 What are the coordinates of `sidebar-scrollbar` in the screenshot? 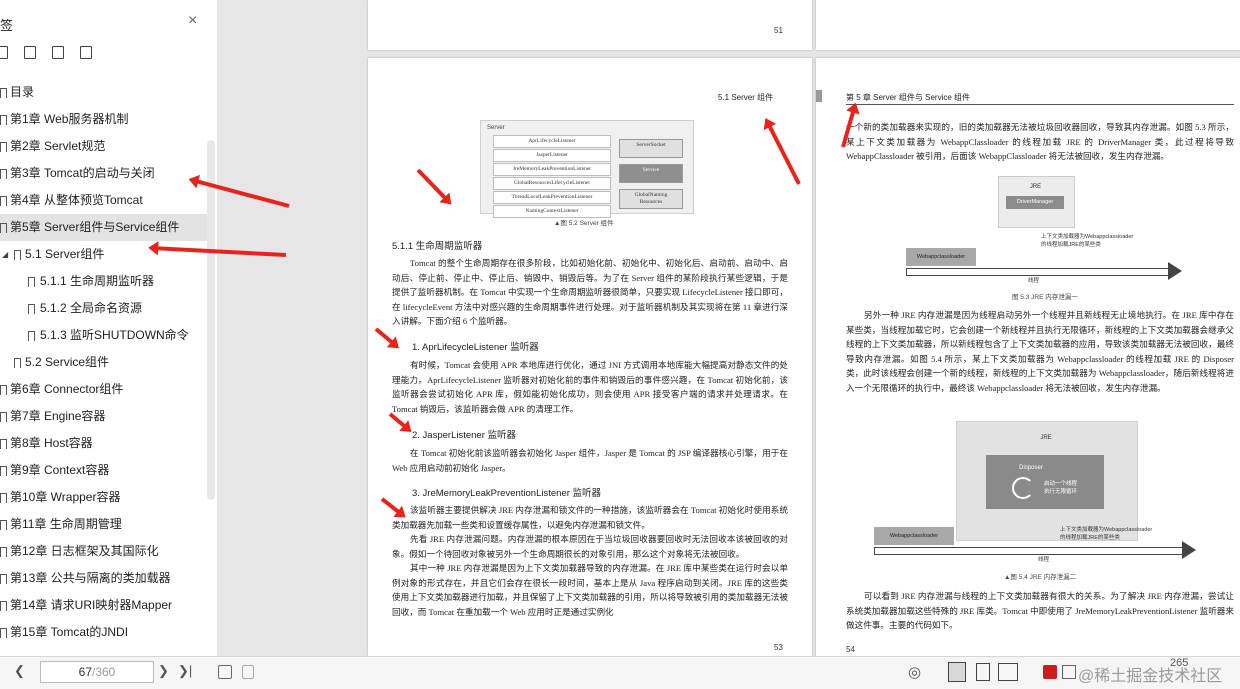 It's located at (211, 320).